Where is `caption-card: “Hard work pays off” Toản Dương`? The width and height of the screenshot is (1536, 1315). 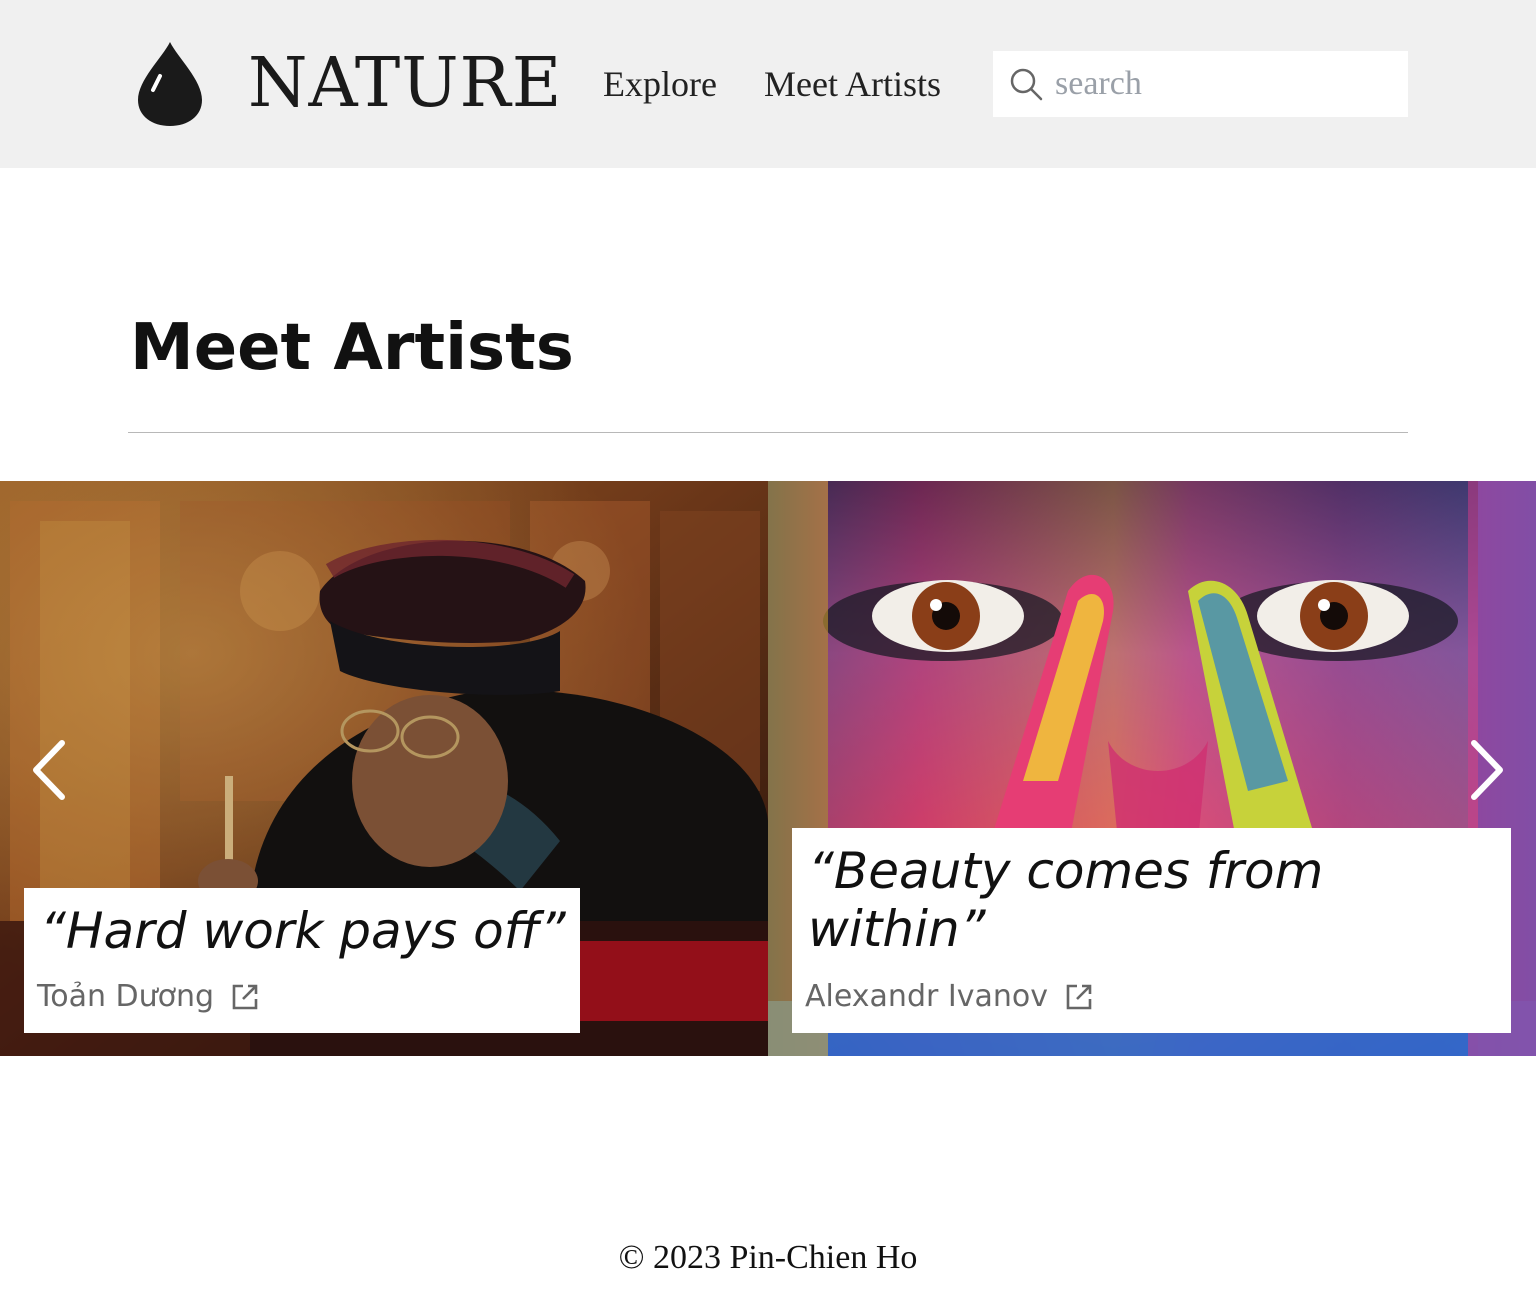 caption-card: “Hard work pays off” Toản Dương is located at coordinates (302, 960).